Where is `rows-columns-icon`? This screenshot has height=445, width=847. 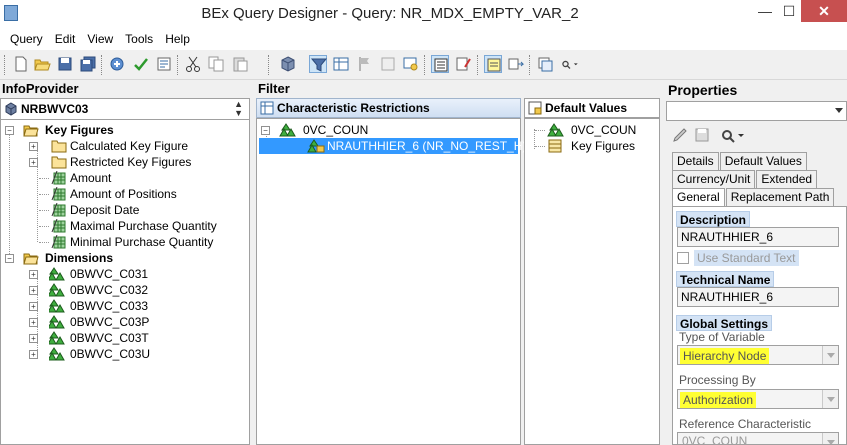
rows-columns-icon is located at coordinates (341, 64).